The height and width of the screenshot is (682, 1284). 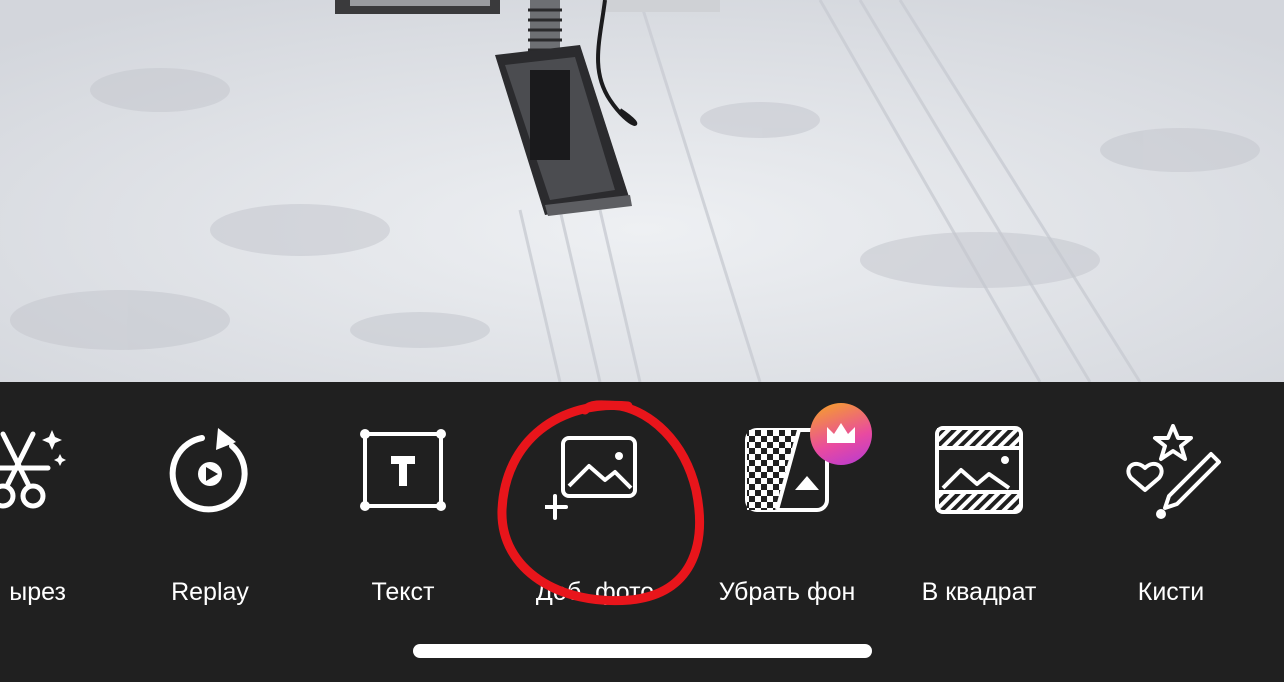 I want to click on text-box-icon, so click(x=403, y=474).